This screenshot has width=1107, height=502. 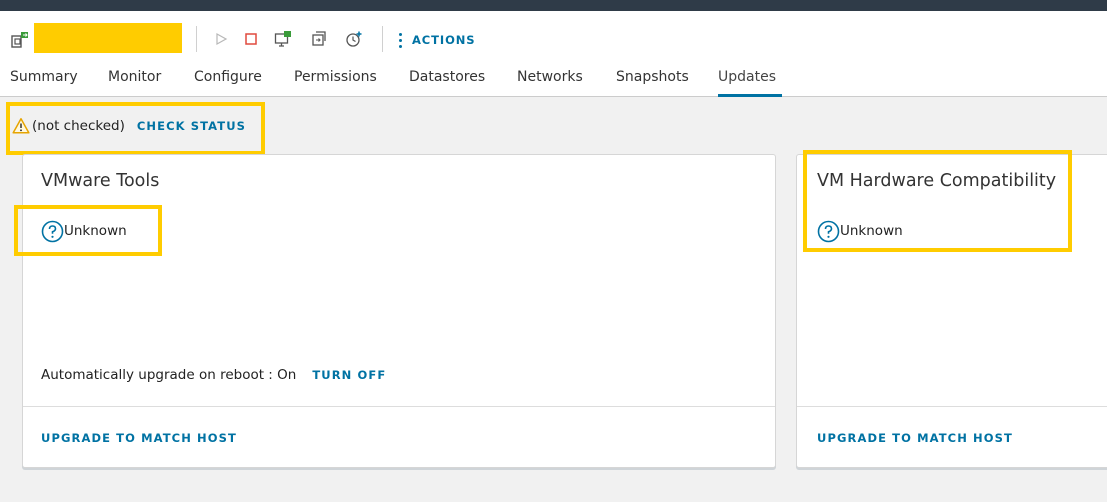 What do you see at coordinates (221, 39) in the screenshot?
I see `power-on-icon` at bounding box center [221, 39].